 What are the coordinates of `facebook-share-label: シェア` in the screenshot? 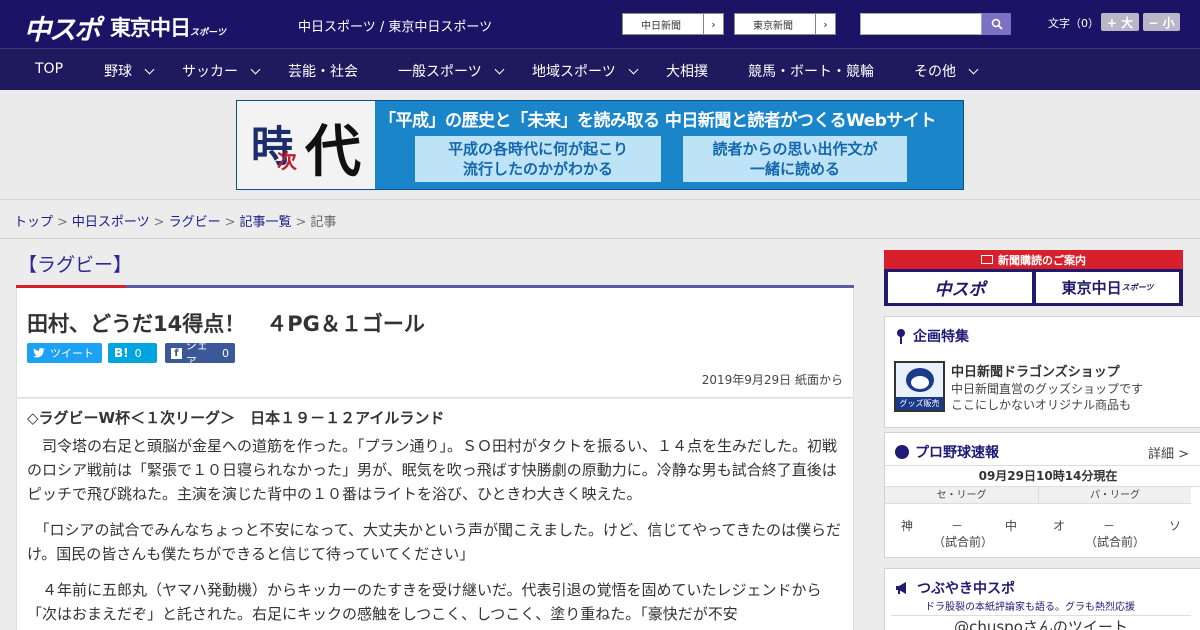 It's located at (196, 353).